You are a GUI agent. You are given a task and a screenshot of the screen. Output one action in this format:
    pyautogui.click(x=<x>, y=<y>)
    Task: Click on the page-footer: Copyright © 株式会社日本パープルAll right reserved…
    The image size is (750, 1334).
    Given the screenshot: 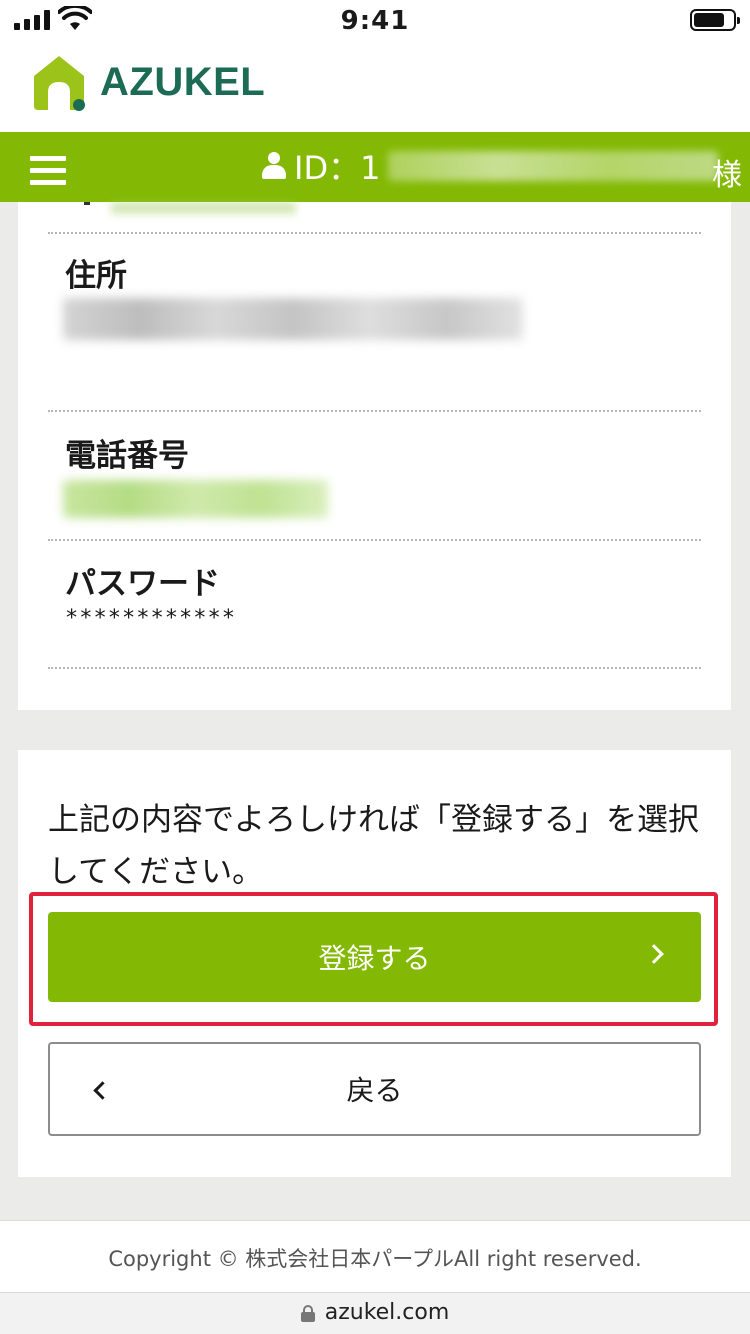 What is the action you would take?
    pyautogui.click(x=375, y=1256)
    